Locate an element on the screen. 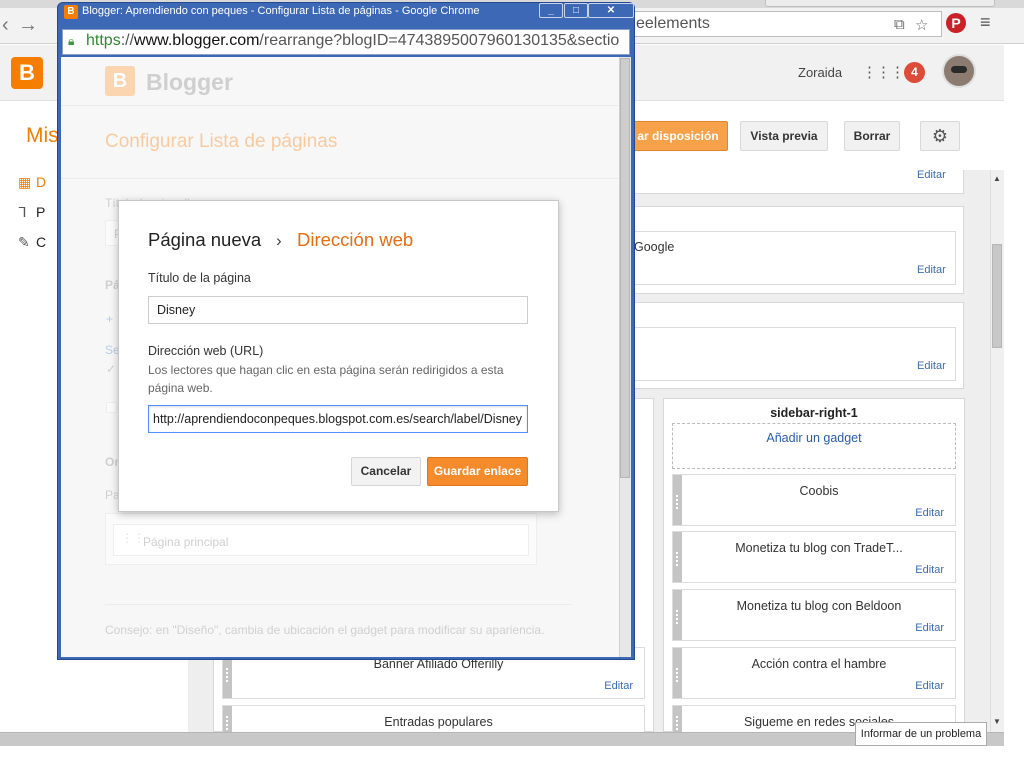 This screenshot has height=768, width=1024. delete-button: Borrar is located at coordinates (872, 136).